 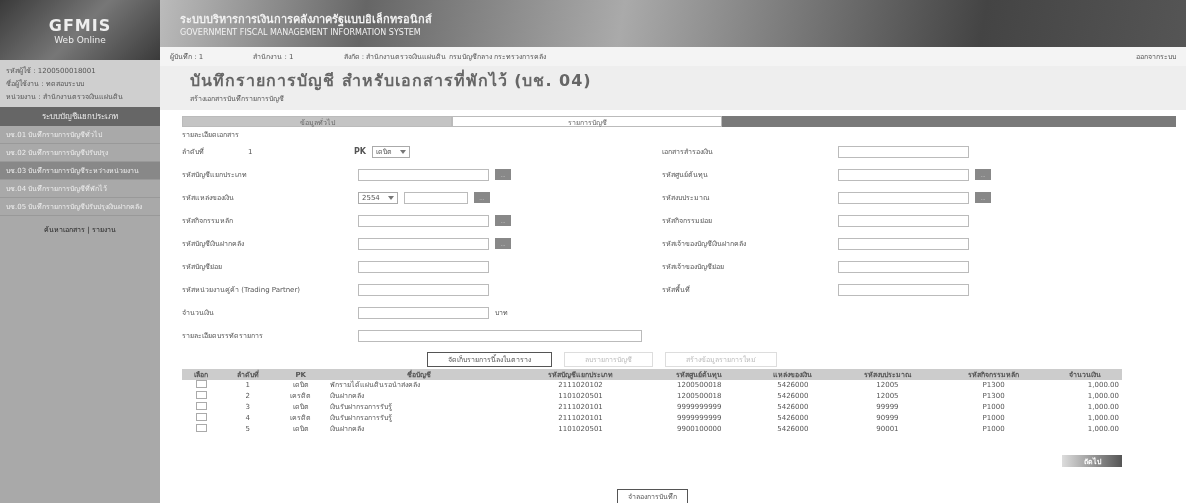 I want to click on logo-subtitle: Web Online, so click(x=80, y=39).